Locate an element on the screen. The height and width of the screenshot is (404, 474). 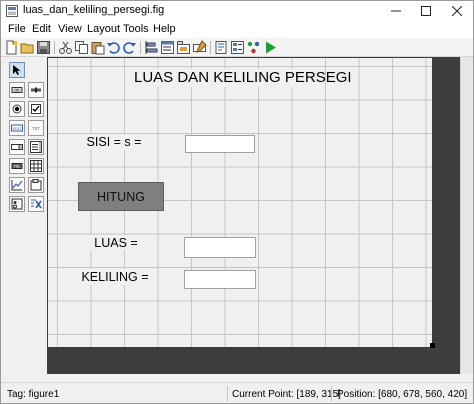
menu-view: View is located at coordinates (70, 29).